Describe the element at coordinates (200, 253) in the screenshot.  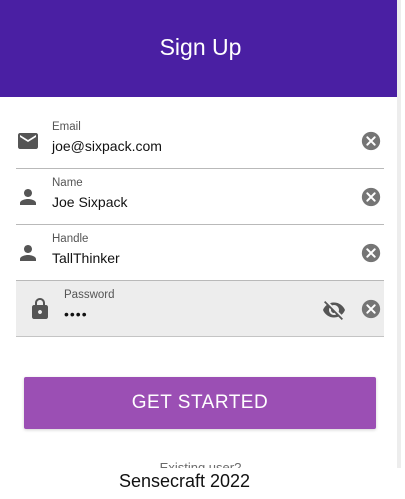
I see `handle-field: Handle TallThinker` at that location.